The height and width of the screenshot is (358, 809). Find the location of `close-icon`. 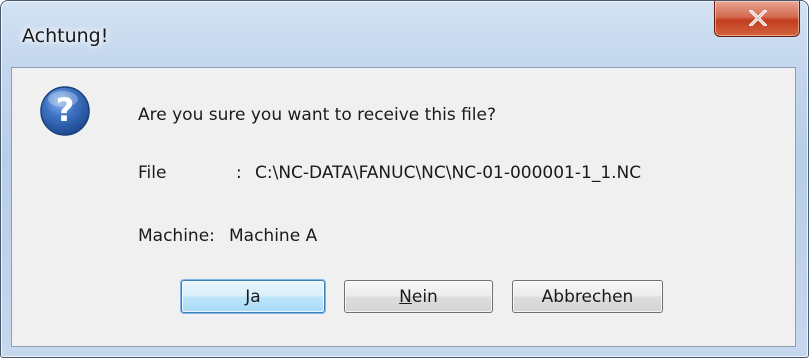

close-icon is located at coordinates (758, 18).